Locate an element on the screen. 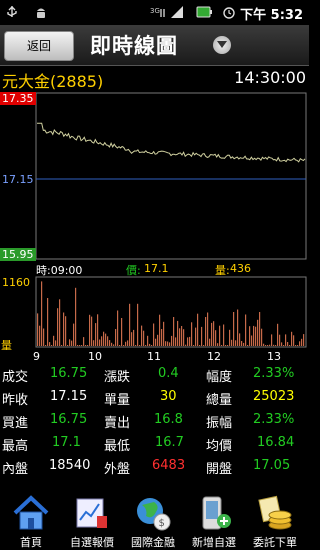 The height and width of the screenshot is (550, 320). x-tick-11: 11 is located at coordinates (154, 356).